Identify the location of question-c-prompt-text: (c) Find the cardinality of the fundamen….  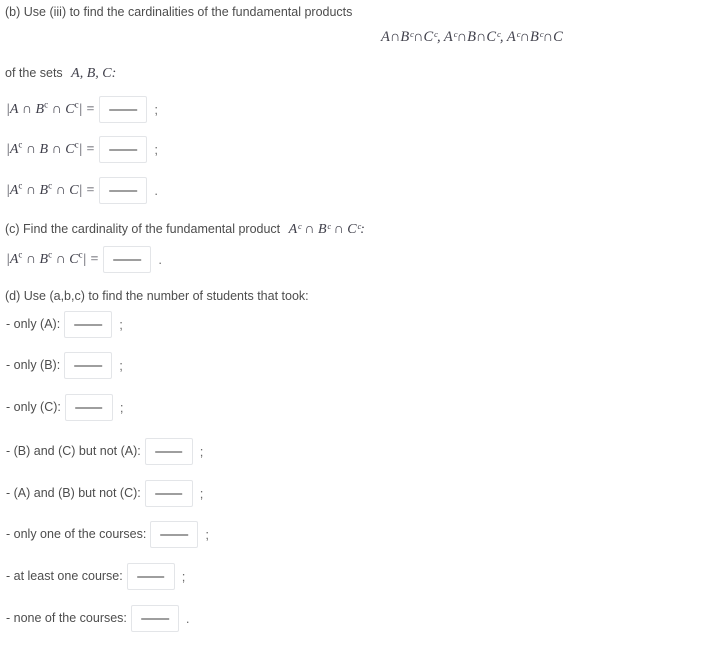
(143, 229).